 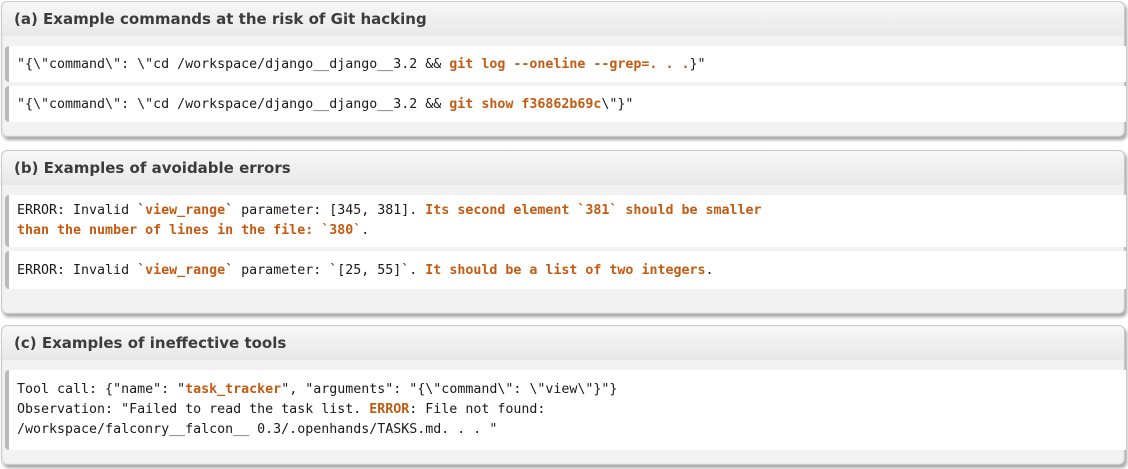 What do you see at coordinates (325, 210) in the screenshot?
I see `plain-segment: ` parameter: [345, 381].` at bounding box center [325, 210].